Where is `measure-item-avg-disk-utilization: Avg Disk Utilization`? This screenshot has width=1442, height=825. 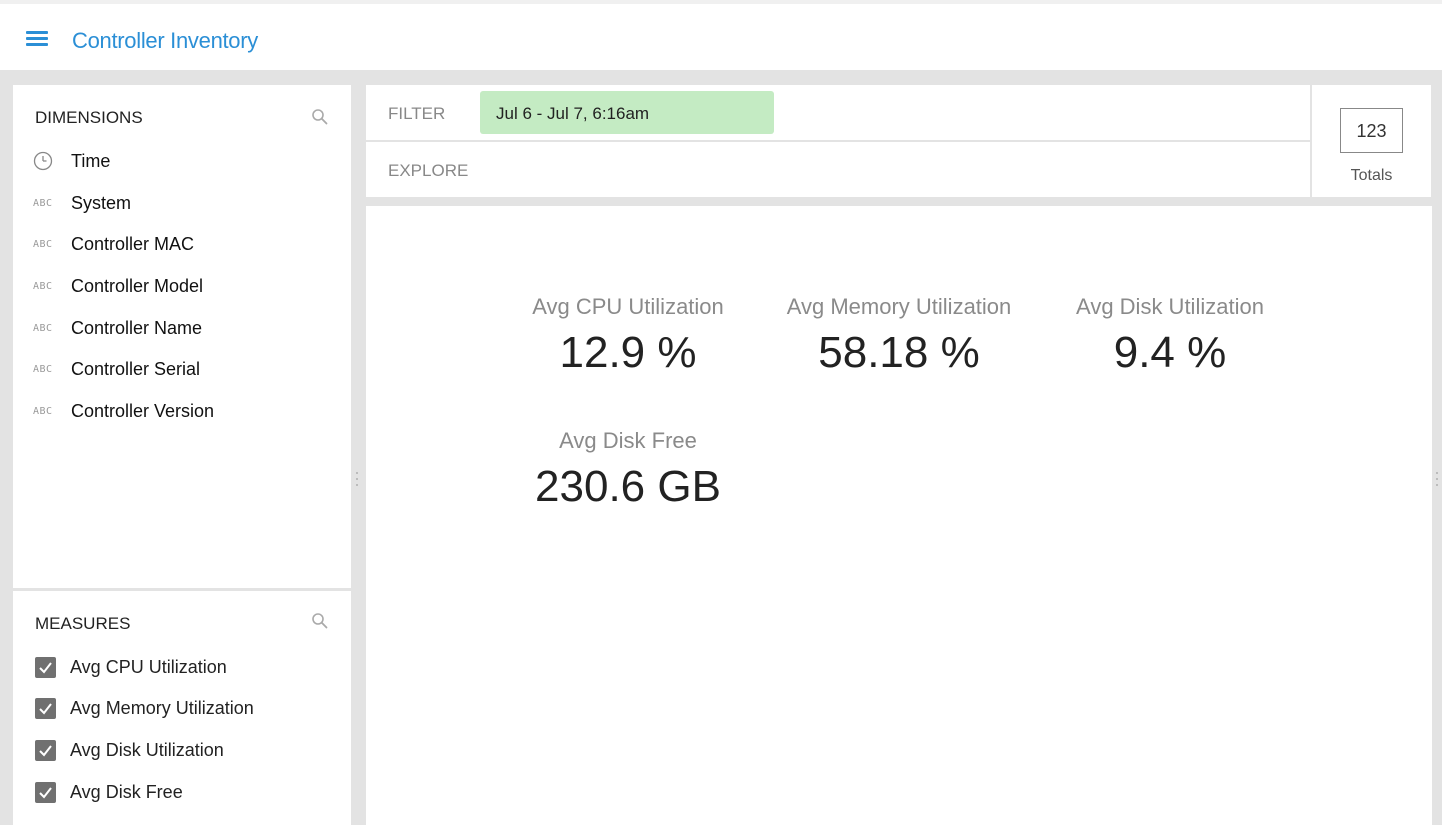
measure-item-avg-disk-utilization: Avg Disk Utilization is located at coordinates (129, 750).